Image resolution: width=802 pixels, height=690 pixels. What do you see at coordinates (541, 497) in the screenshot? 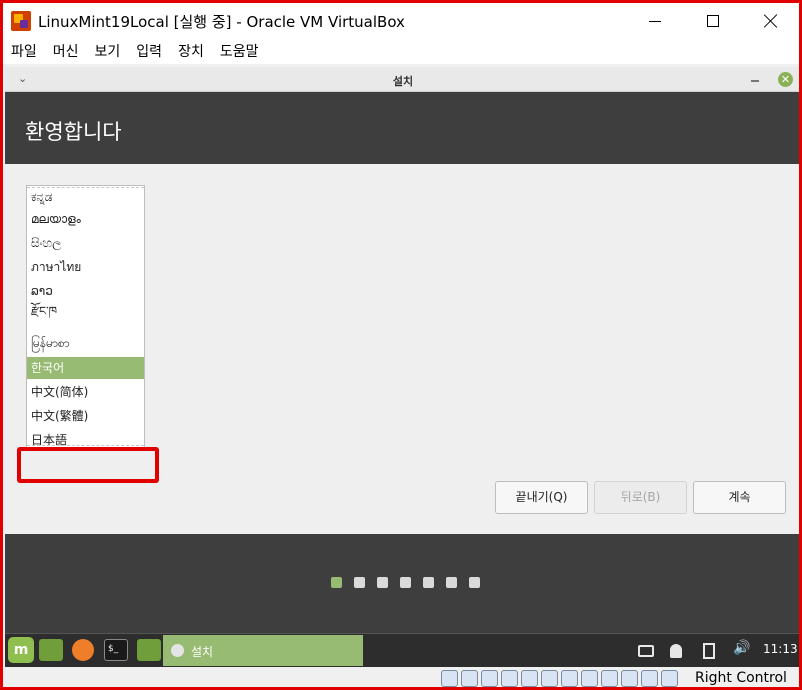
I see `quit-button: 끝내기(Q)` at bounding box center [541, 497].